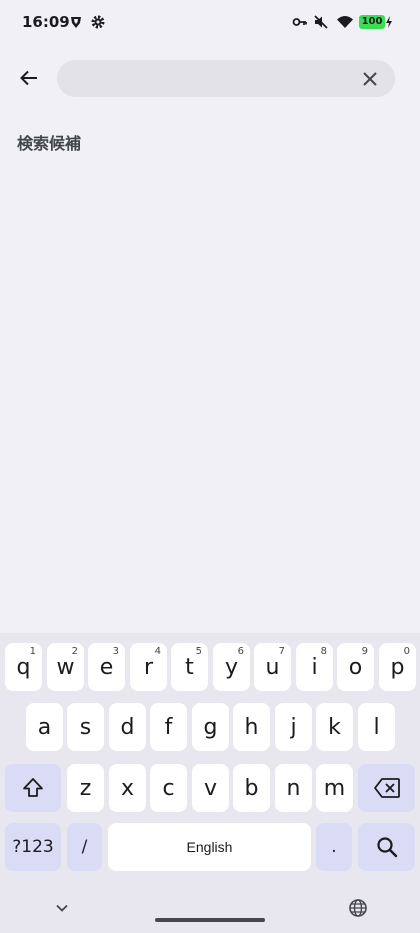 This screenshot has width=420, height=933. I want to click on key-u: u 7, so click(272, 667).